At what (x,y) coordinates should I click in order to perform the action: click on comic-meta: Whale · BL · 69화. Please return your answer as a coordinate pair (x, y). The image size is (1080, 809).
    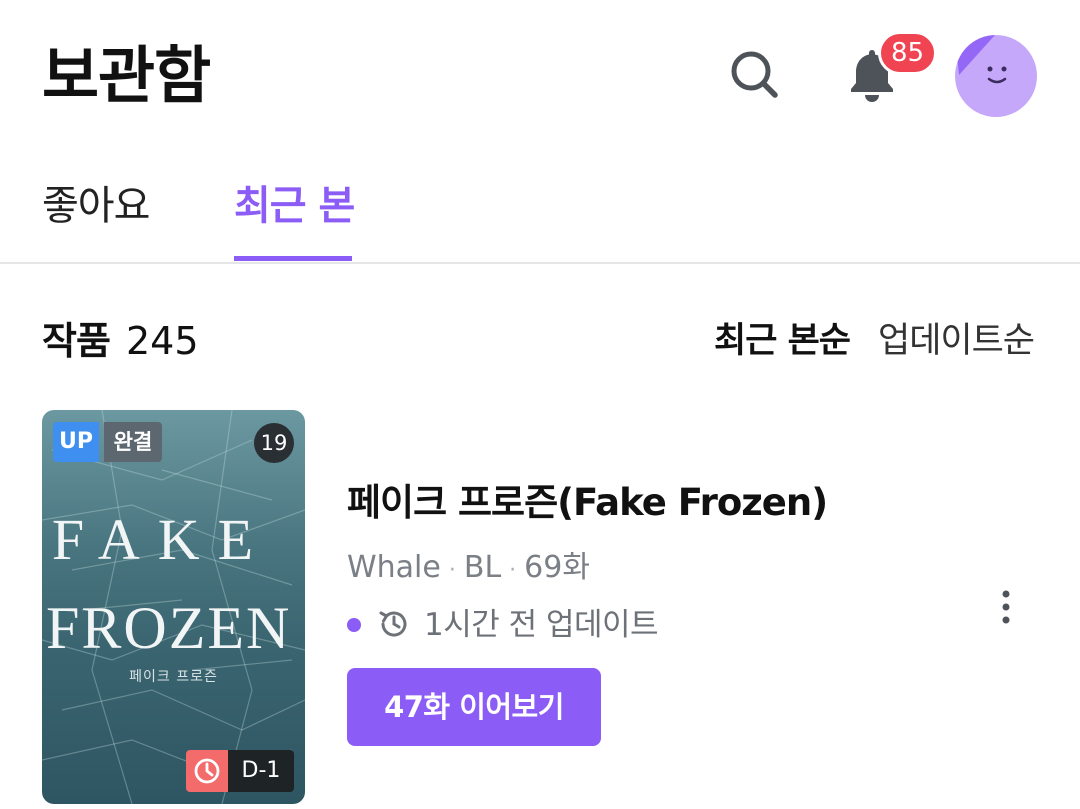
    Looking at the image, I should click on (468, 569).